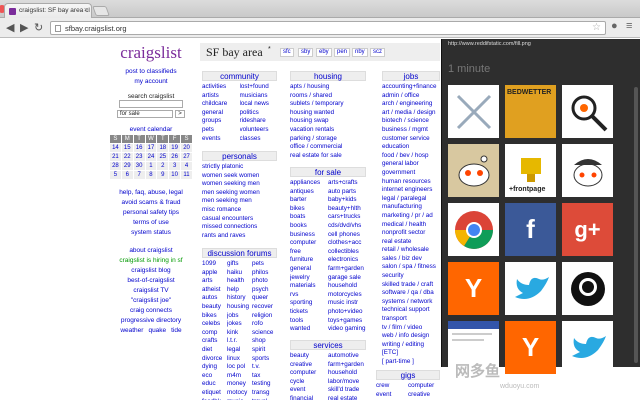 Image resolution: width=640 pixels, height=400 pixels. Describe the element at coordinates (309, 183) in the screenshot. I see `category-link: appliances` at that location.